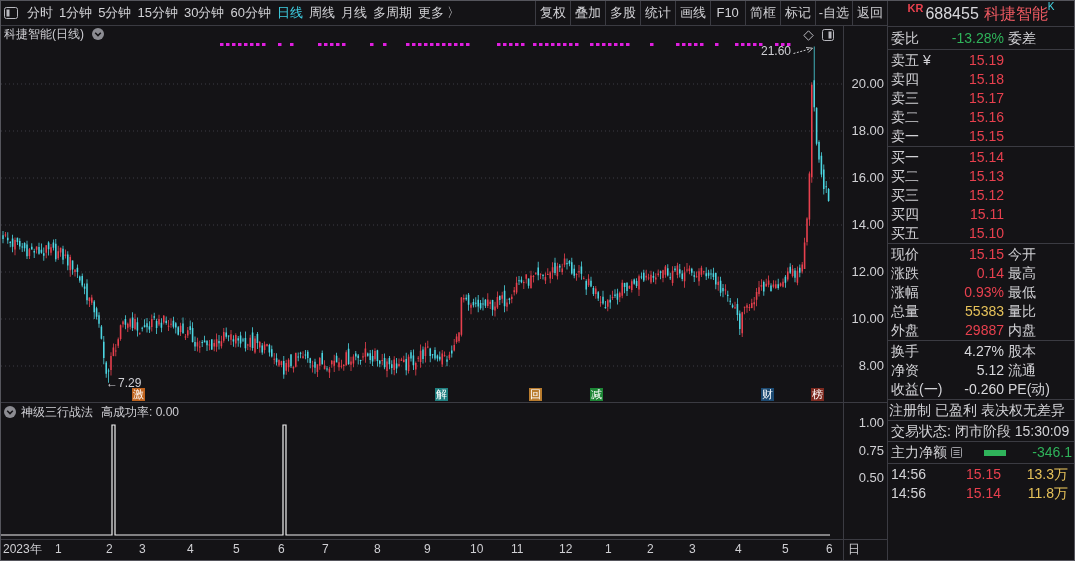 The image size is (1075, 561). Describe the element at coordinates (535, 394) in the screenshot. I see `event-marker: 回` at that location.